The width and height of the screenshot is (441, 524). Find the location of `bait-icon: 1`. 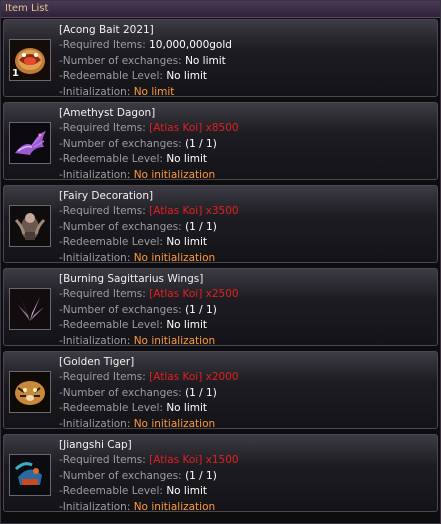

bait-icon: 1 is located at coordinates (30, 60).